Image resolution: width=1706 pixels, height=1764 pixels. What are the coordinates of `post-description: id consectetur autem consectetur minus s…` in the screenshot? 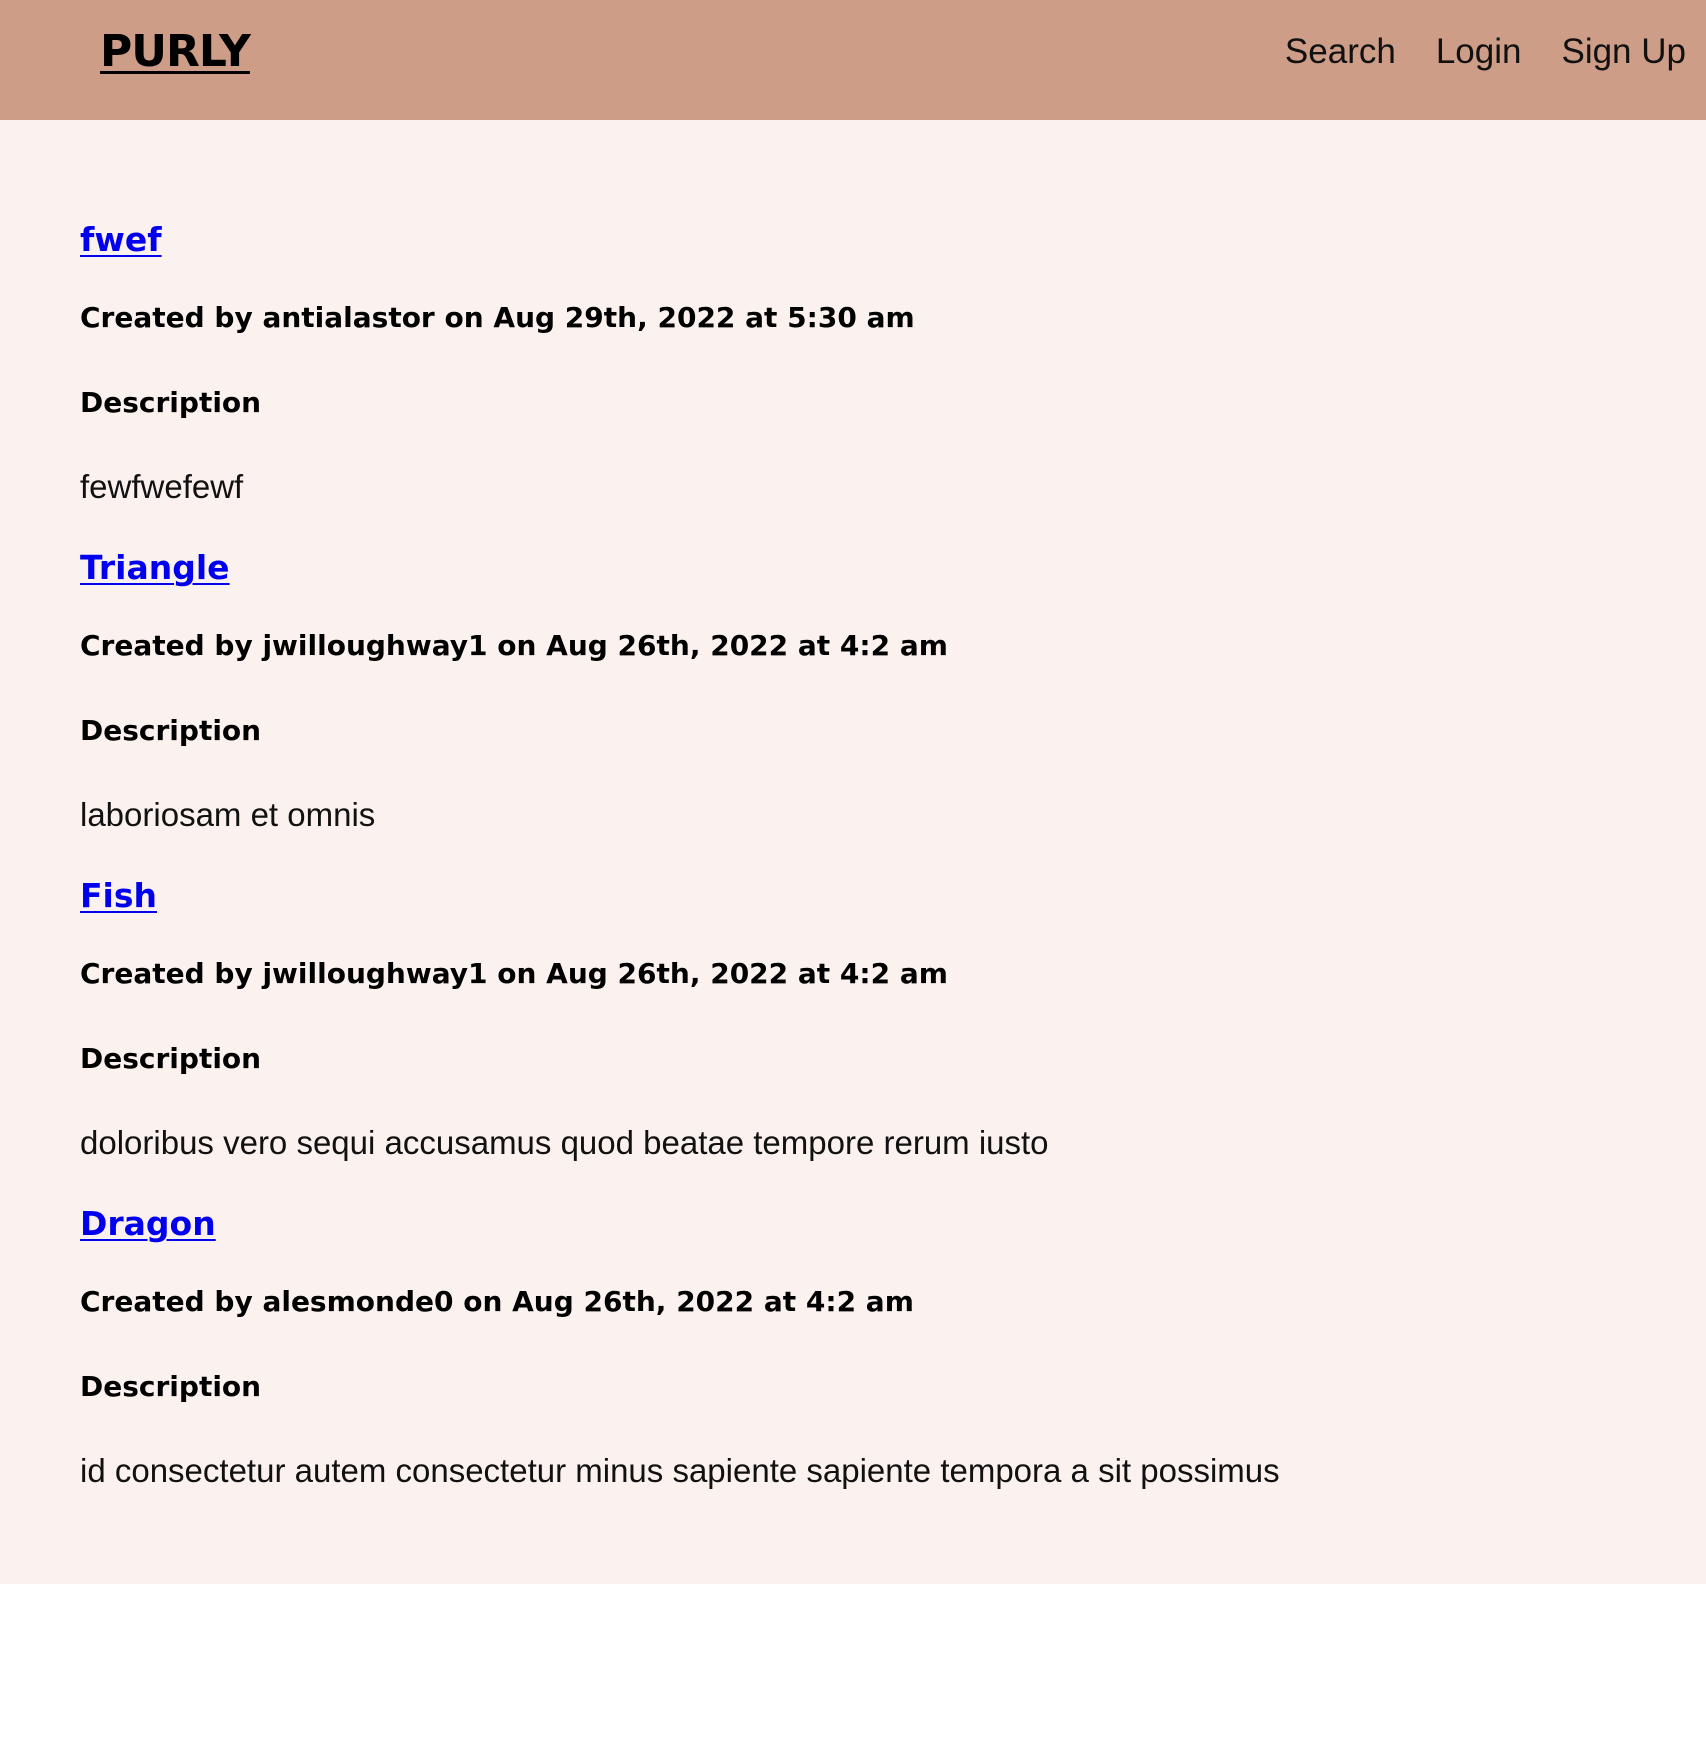 It's located at (680, 1470).